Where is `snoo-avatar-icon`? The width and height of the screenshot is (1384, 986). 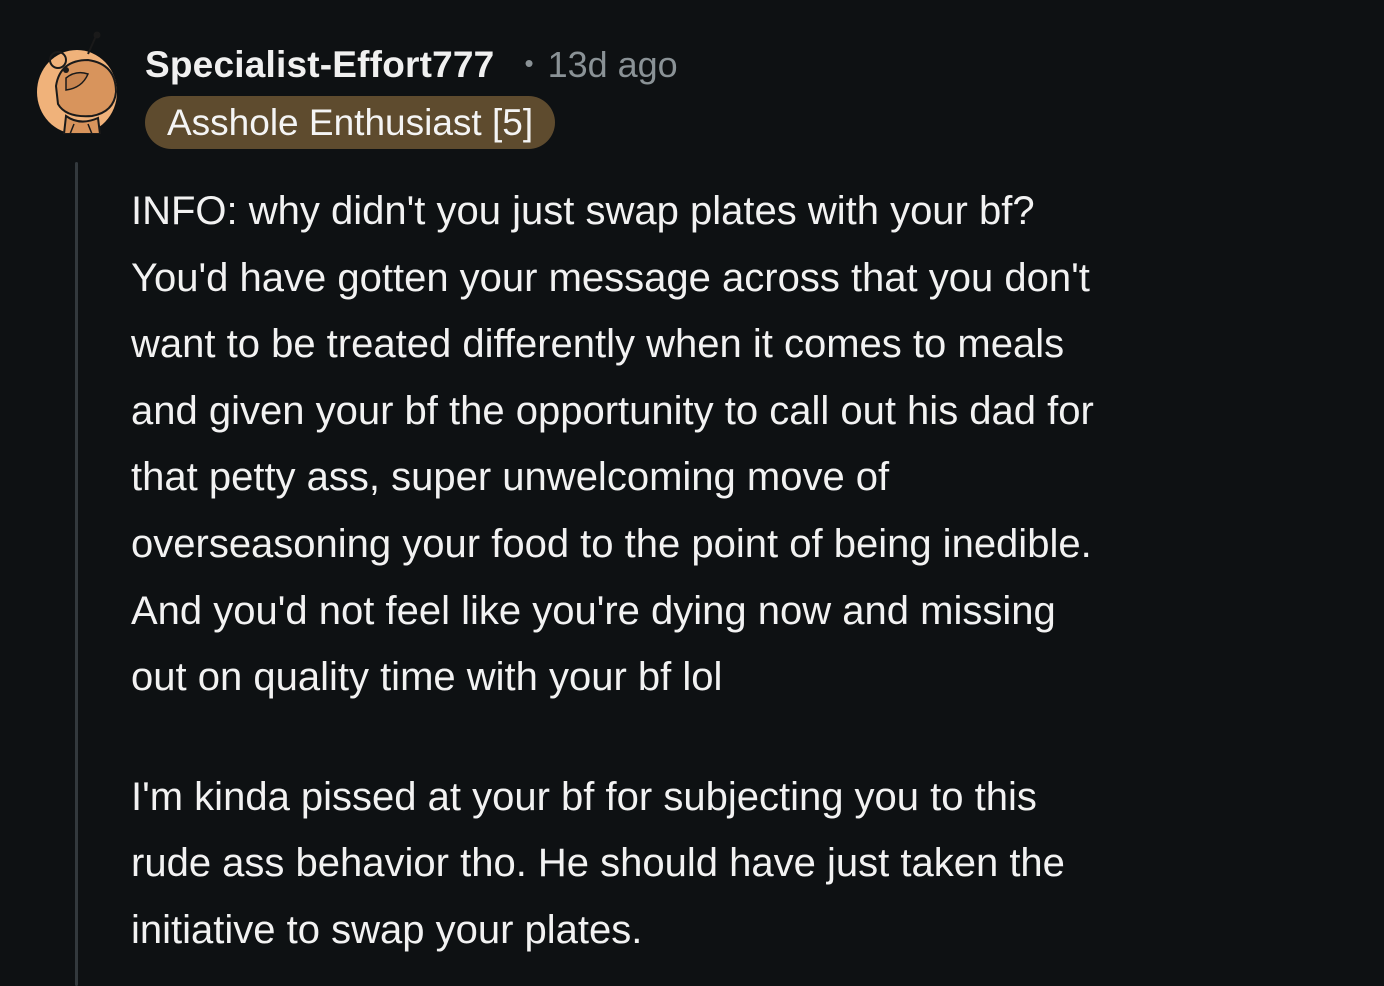 snoo-avatar-icon is located at coordinates (77, 82).